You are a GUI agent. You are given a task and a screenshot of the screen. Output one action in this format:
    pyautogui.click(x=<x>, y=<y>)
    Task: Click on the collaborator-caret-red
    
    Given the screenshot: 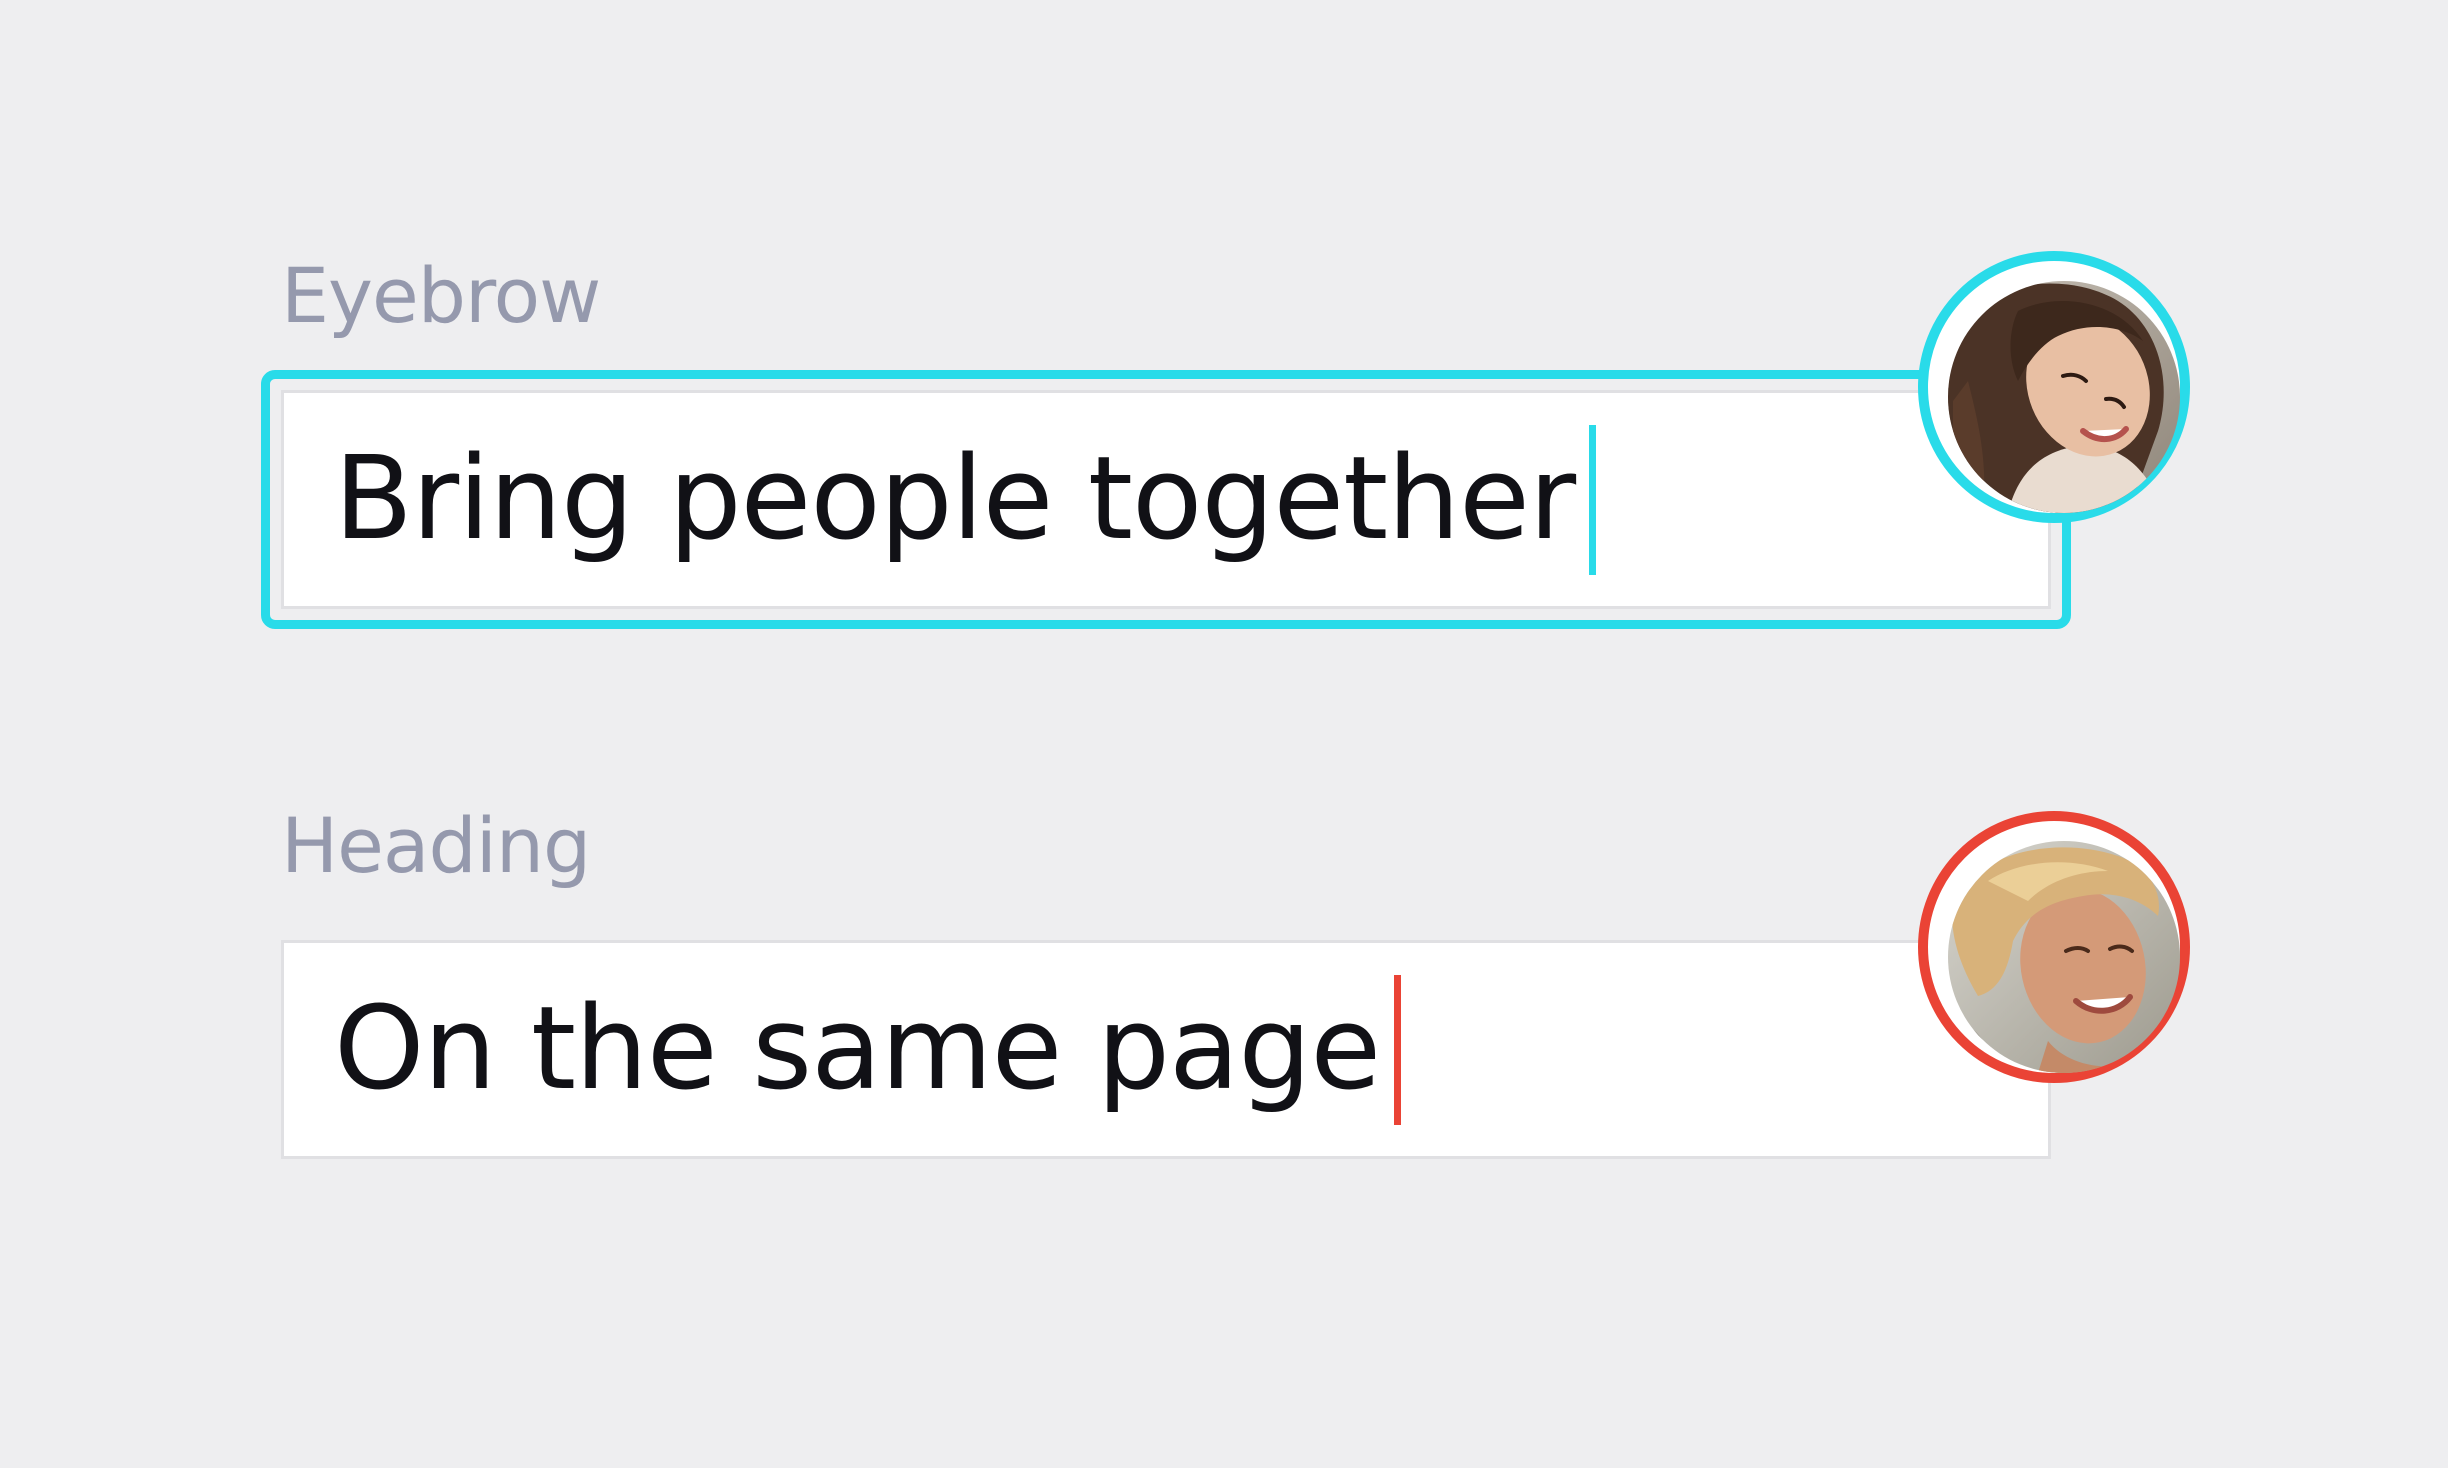 What is the action you would take?
    pyautogui.click(x=1398, y=1049)
    